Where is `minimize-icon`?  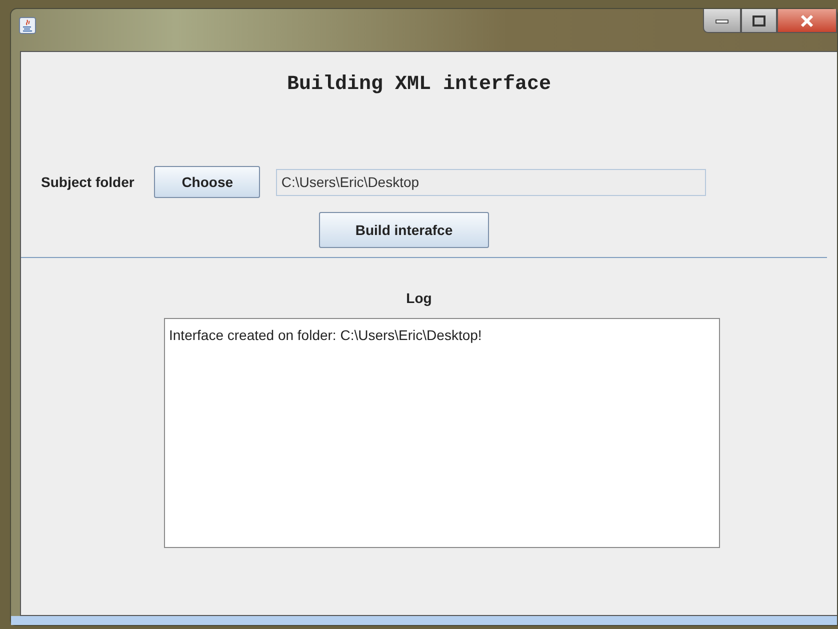 minimize-icon is located at coordinates (722, 21).